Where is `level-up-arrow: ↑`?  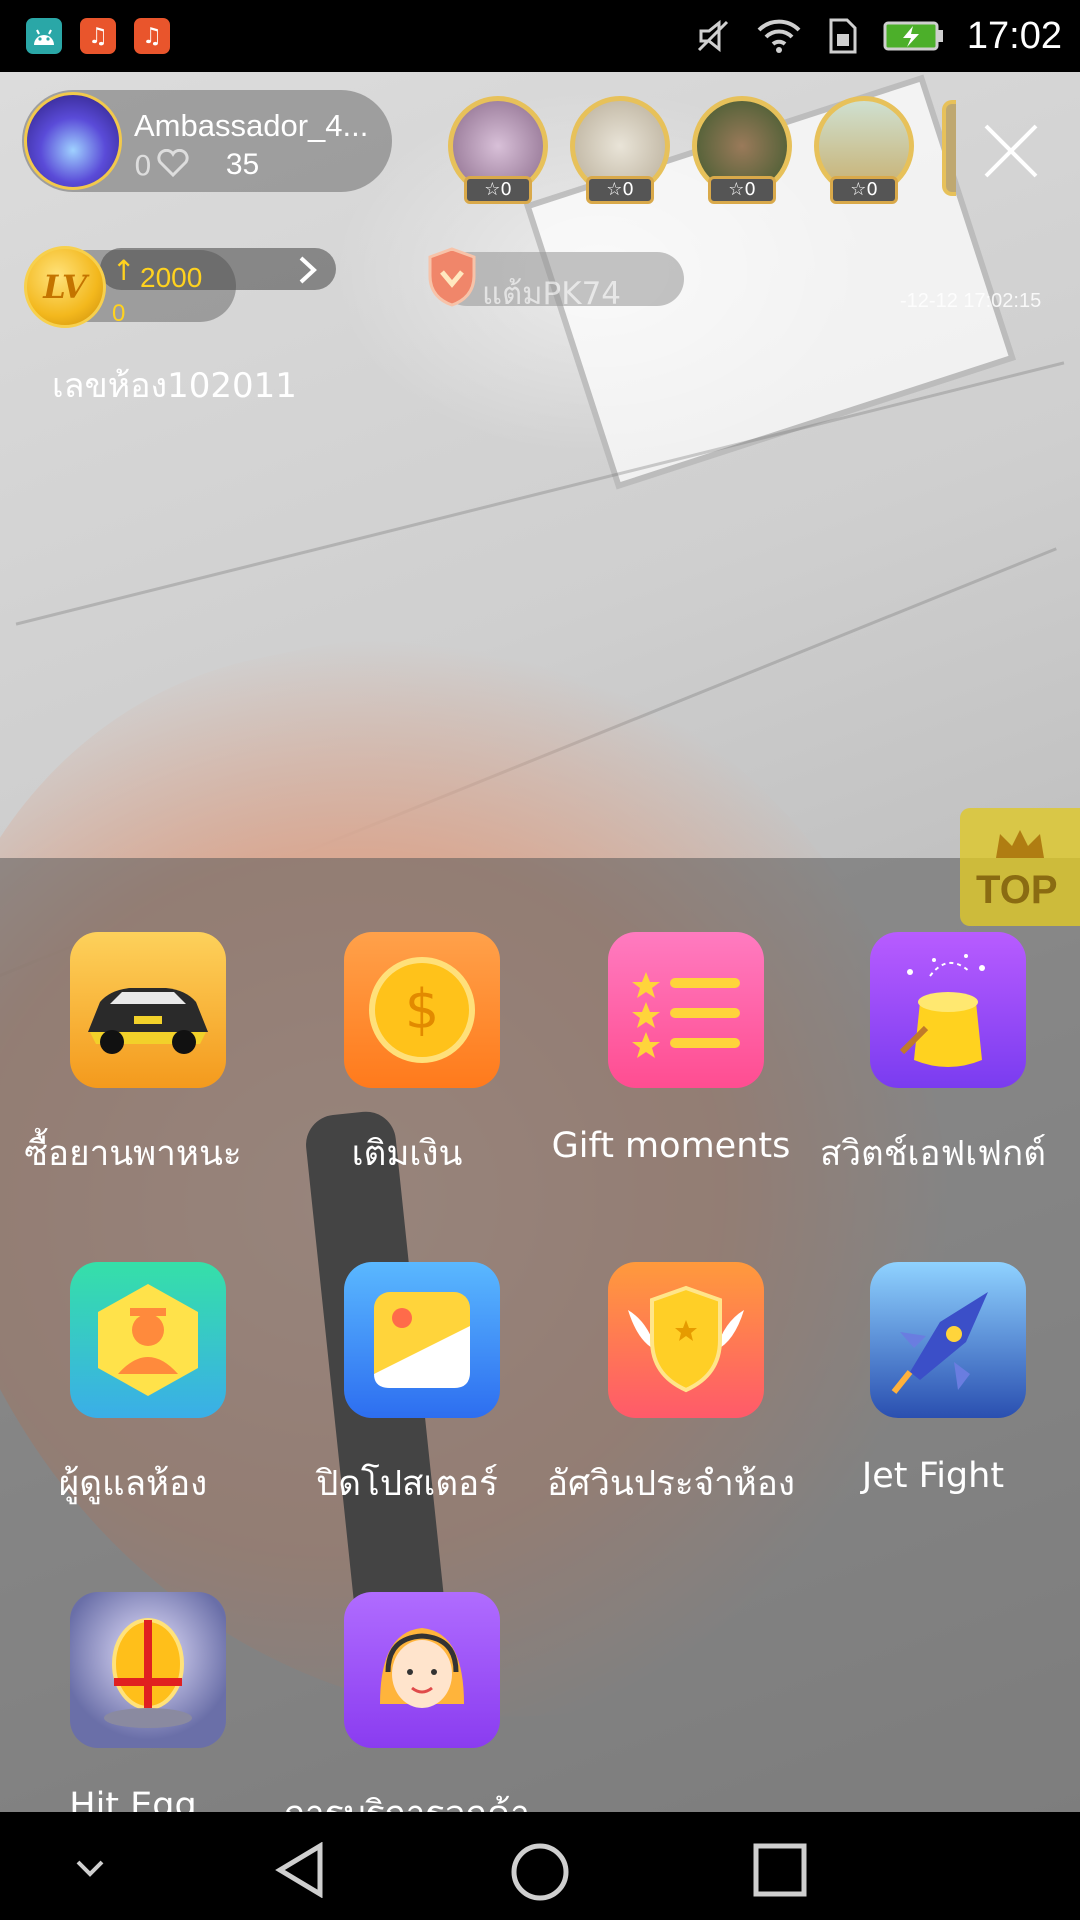
level-up-arrow: ↑ is located at coordinates (124, 270).